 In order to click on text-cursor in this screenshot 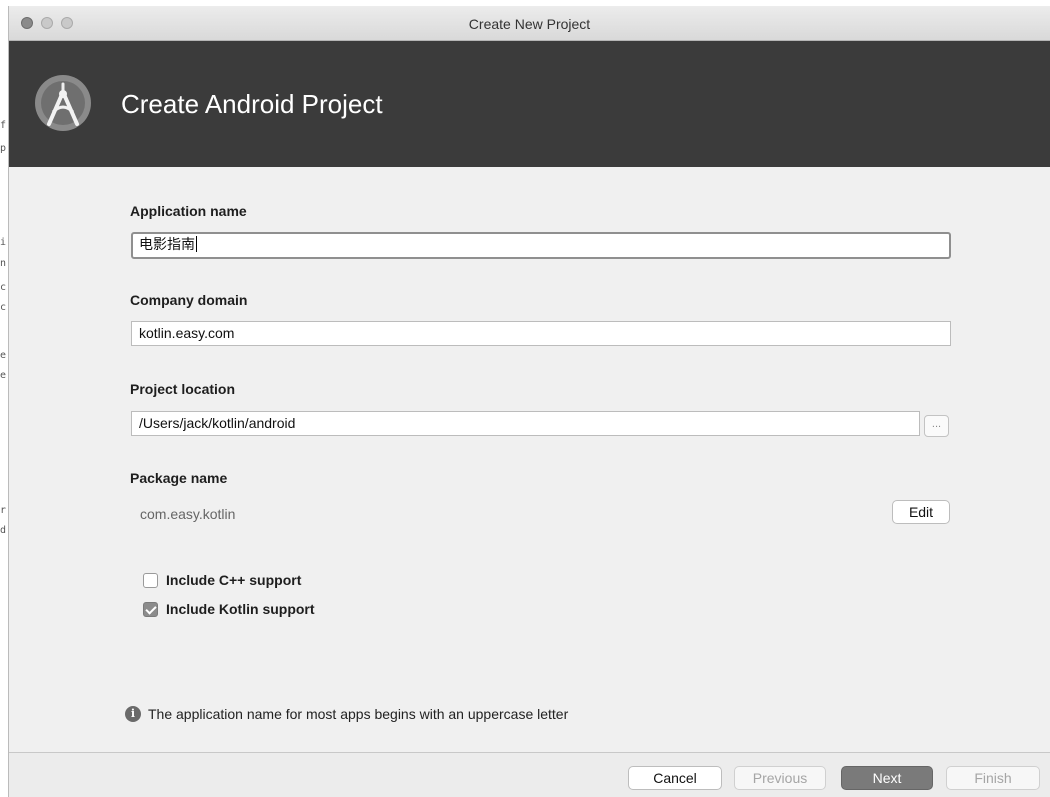, I will do `click(196, 244)`.